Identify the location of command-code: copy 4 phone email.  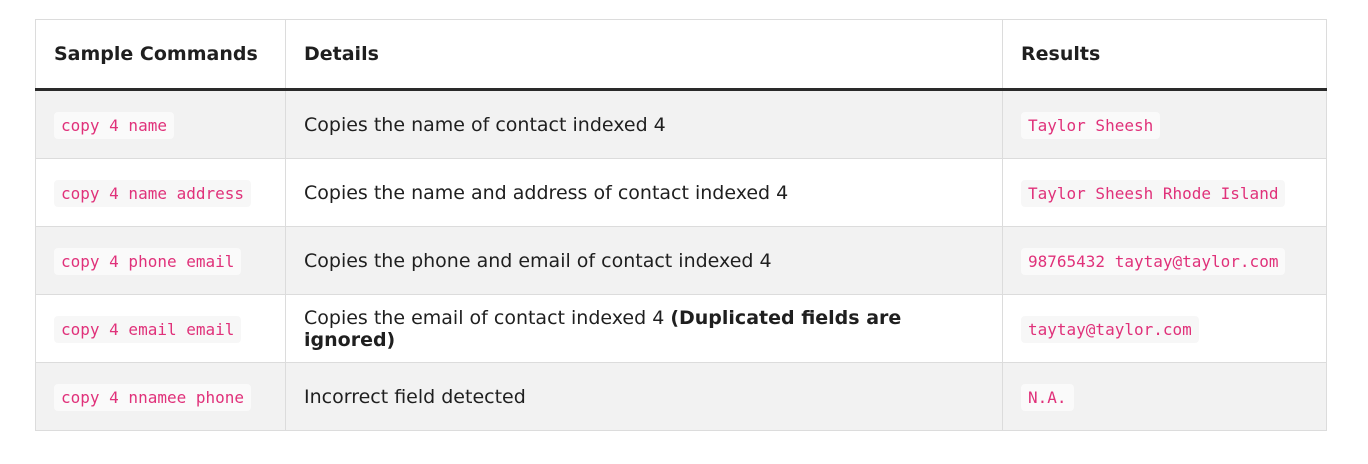
(148, 261).